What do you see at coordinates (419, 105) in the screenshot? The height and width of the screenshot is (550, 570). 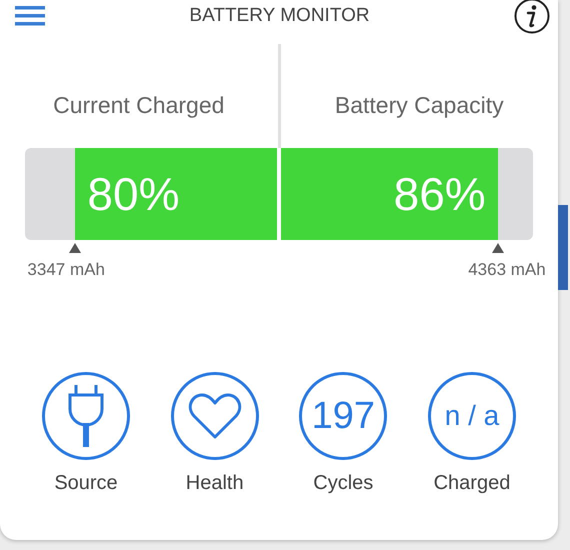 I see `gauge-heading: Battery Capacity` at bounding box center [419, 105].